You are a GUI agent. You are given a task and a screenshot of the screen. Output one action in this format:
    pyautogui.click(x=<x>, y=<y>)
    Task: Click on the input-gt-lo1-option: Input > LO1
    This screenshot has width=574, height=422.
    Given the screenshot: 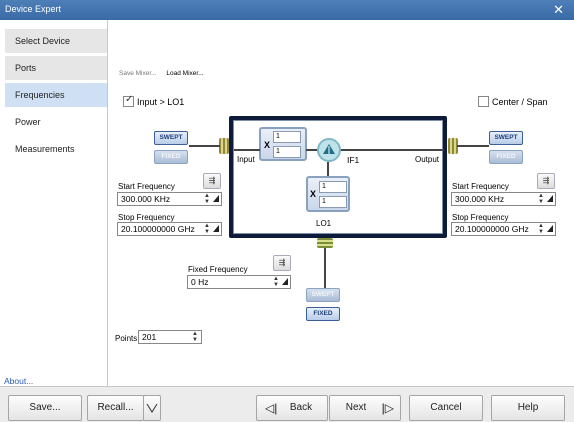 What is the action you would take?
    pyautogui.click(x=154, y=100)
    